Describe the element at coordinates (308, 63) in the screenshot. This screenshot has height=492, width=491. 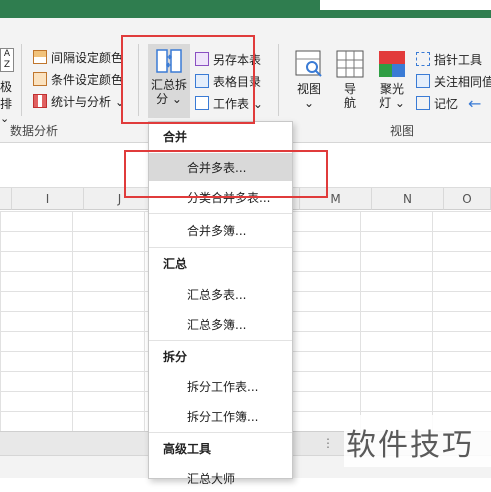
I see `view-icon` at that location.